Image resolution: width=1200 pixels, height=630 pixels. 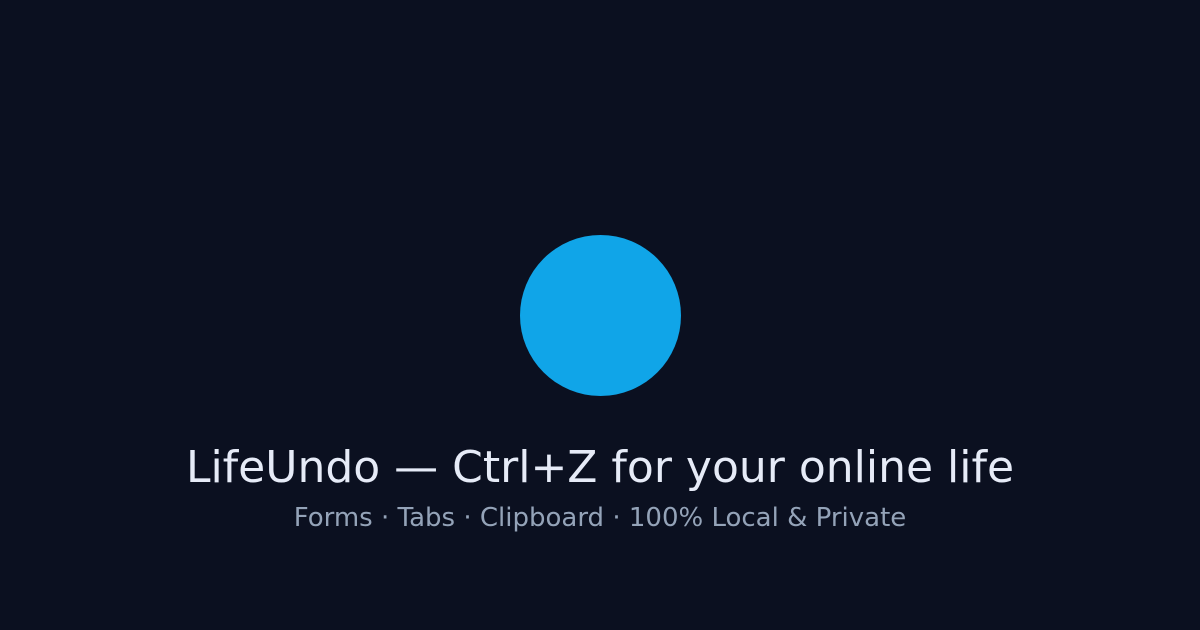 I want to click on page-title: LifeUndo — Ctrl+Z for your online life, so click(x=600, y=467).